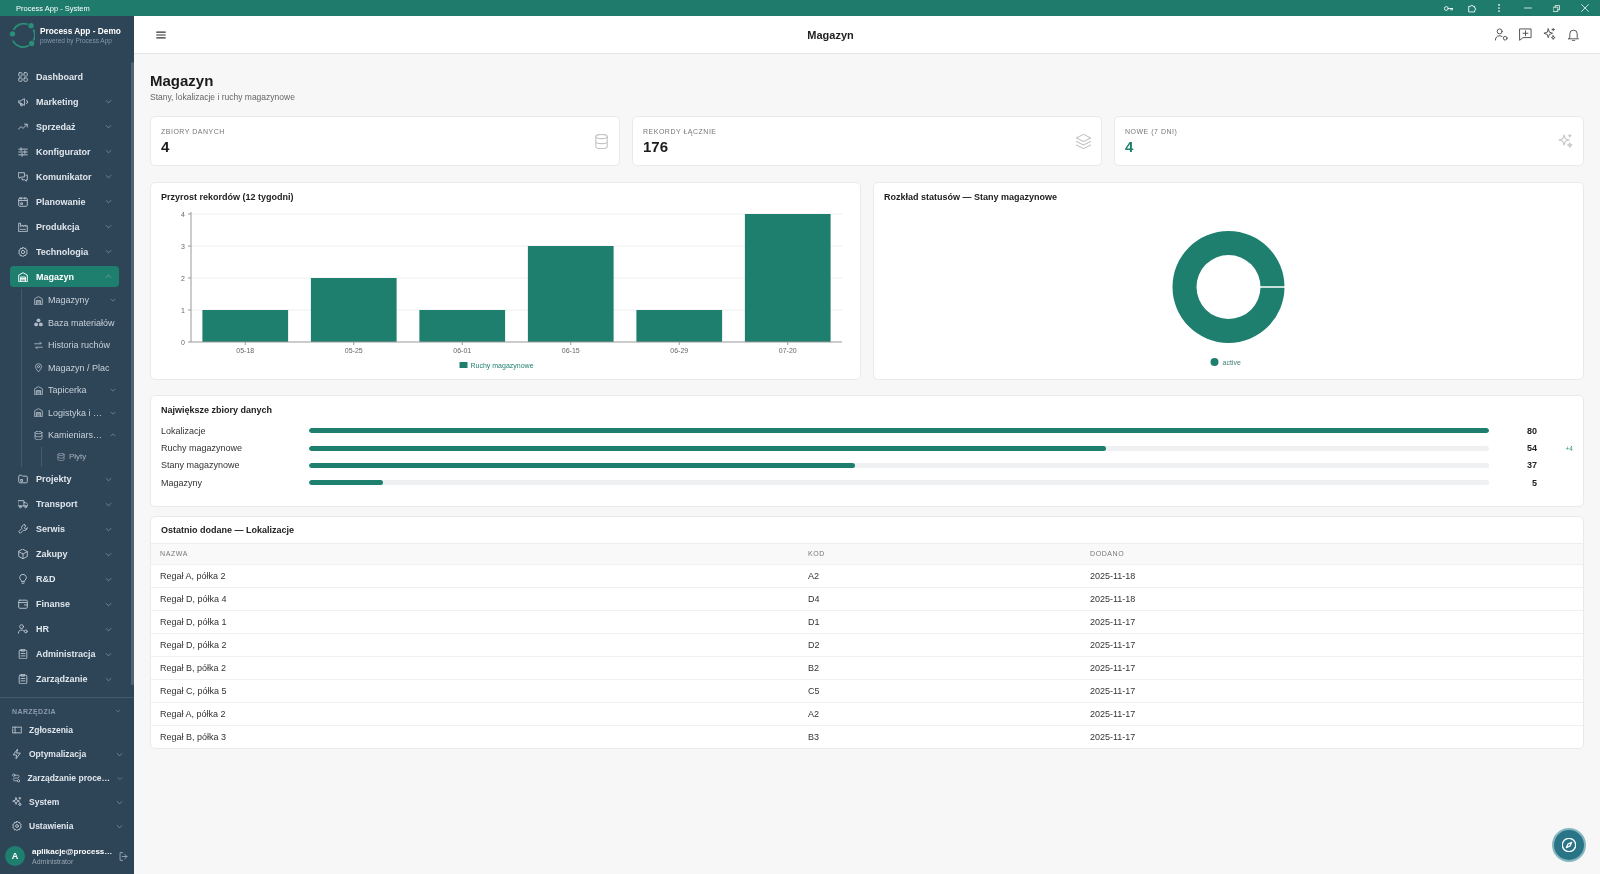  I want to click on sidebar-item: Ustawienia, so click(67, 826).